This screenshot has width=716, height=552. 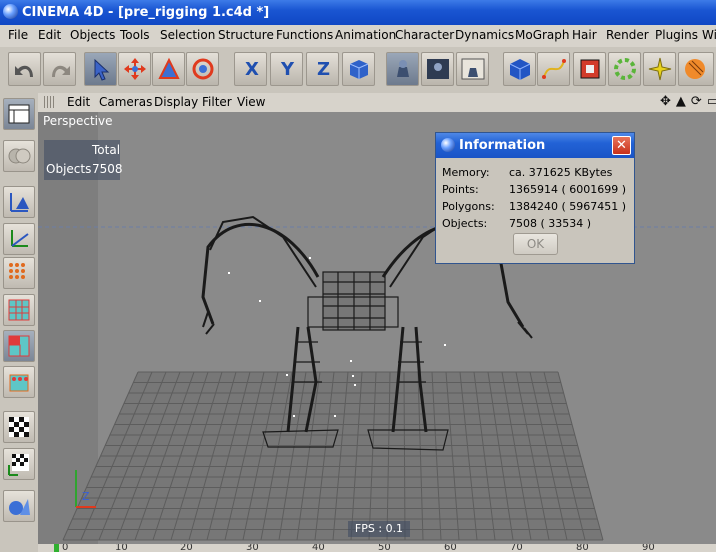 I want to click on undo-button, so click(x=24, y=69).